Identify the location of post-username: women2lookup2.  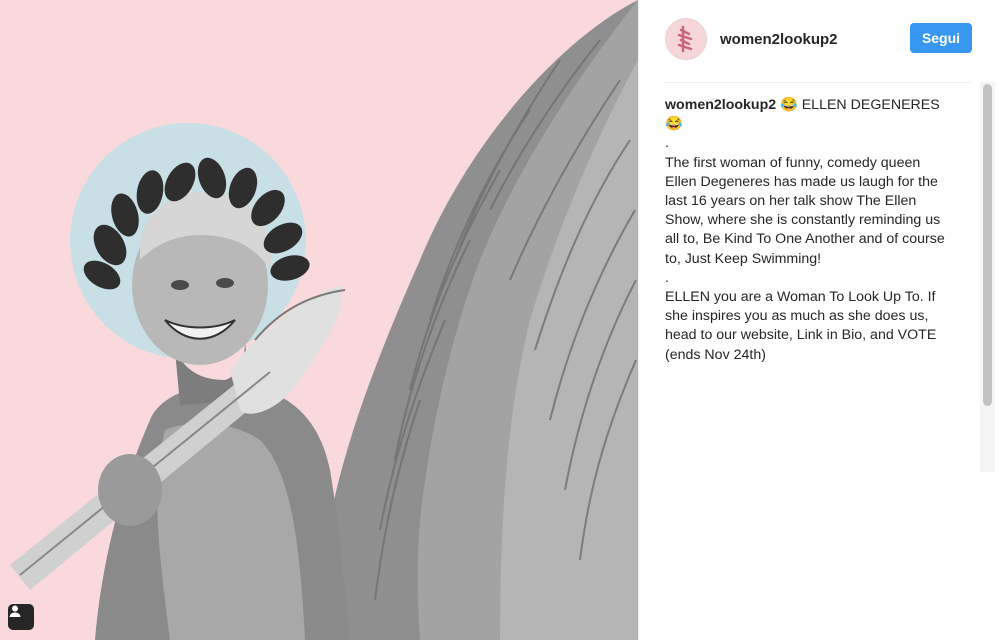
(779, 39).